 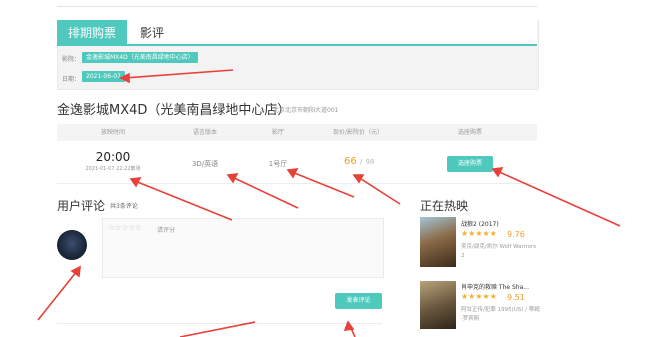 I want to click on annotation-arrow-time, so click(x=183, y=200).